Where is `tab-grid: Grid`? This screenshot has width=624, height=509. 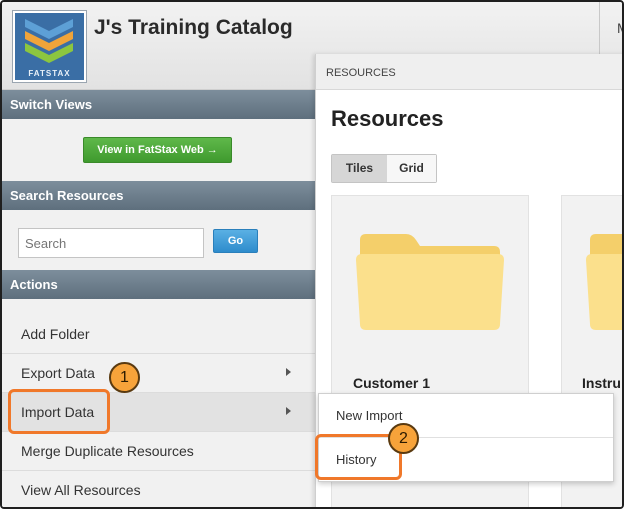 tab-grid: Grid is located at coordinates (411, 168).